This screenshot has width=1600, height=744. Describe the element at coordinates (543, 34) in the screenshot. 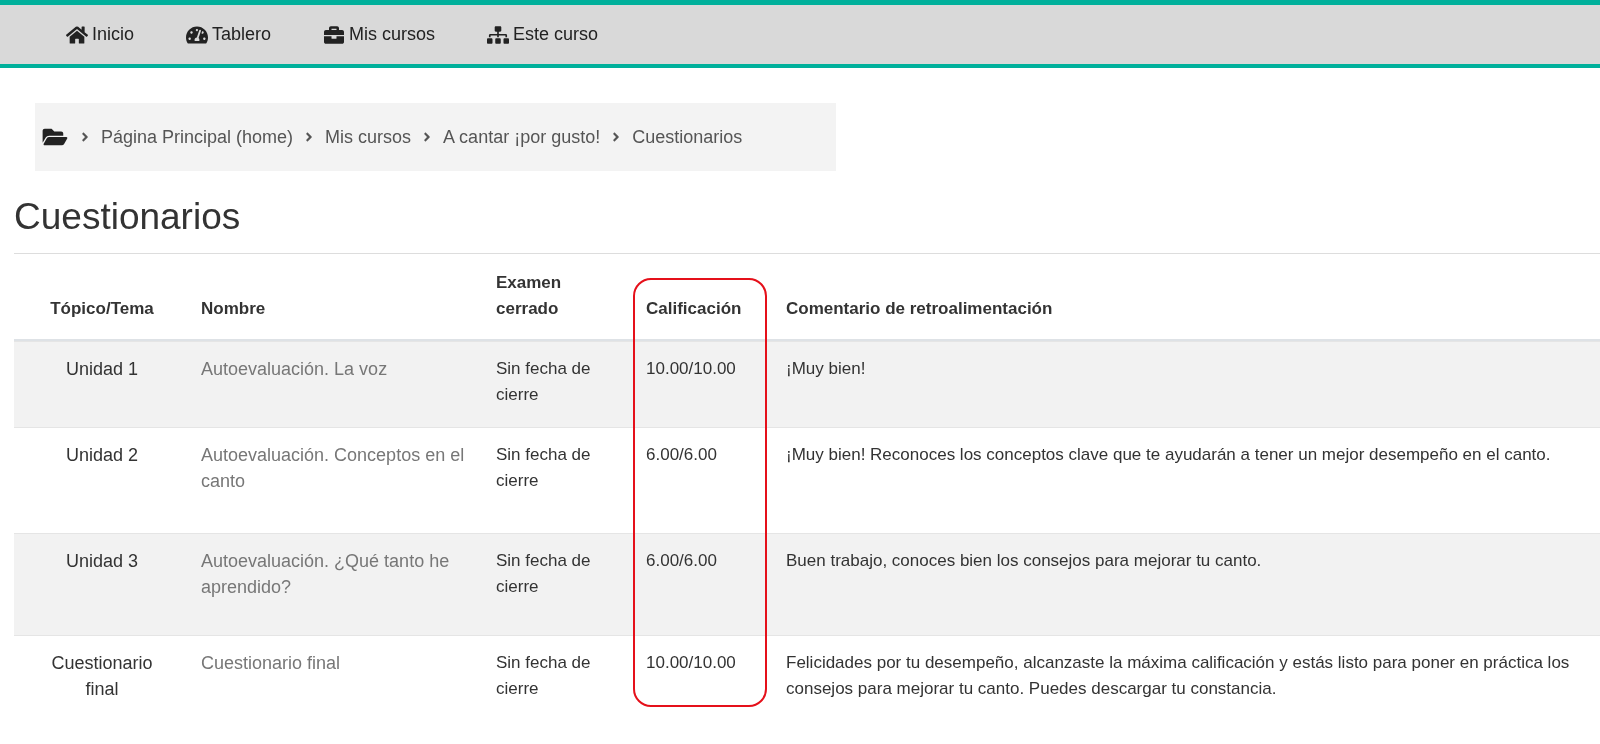

I see `nav-link: Este curso` at that location.